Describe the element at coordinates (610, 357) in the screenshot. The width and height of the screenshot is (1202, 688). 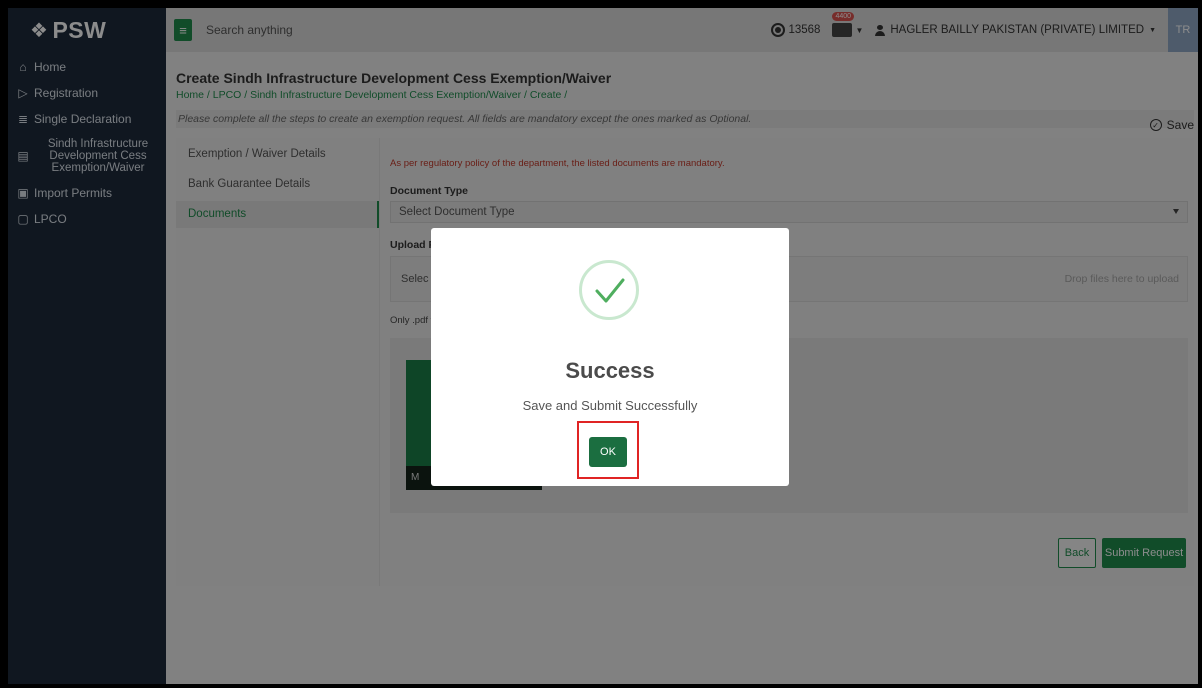
I see `success-dialog: Success Save and Submit Successfully OK` at that location.